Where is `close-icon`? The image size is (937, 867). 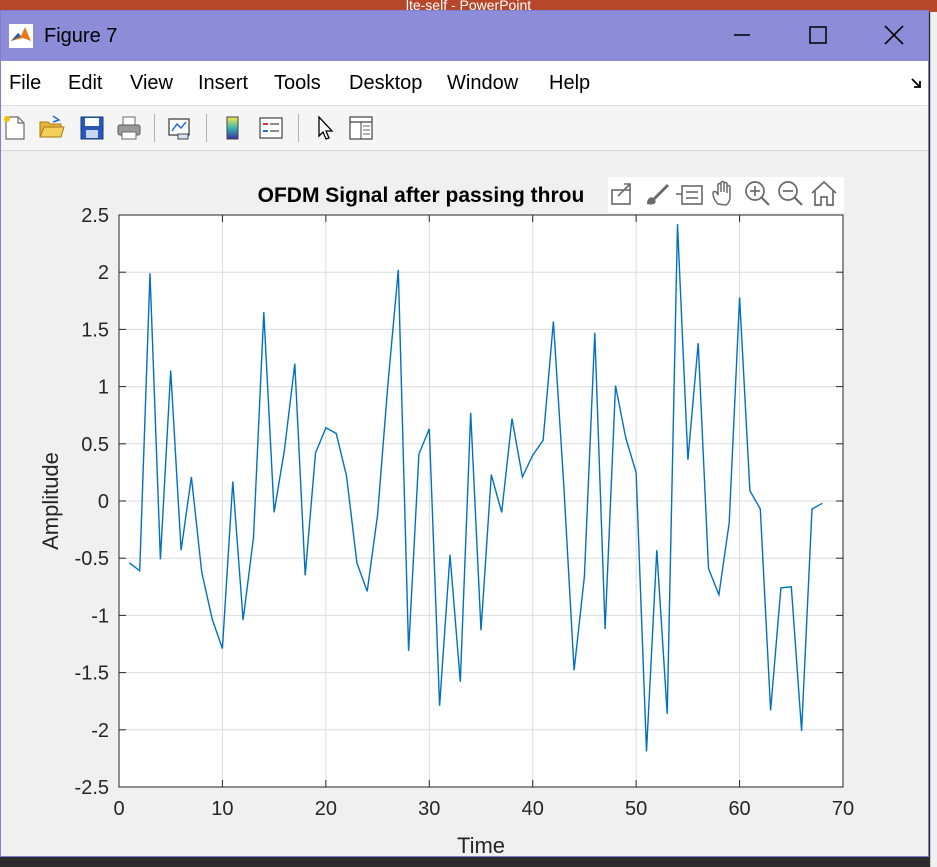
close-icon is located at coordinates (894, 35).